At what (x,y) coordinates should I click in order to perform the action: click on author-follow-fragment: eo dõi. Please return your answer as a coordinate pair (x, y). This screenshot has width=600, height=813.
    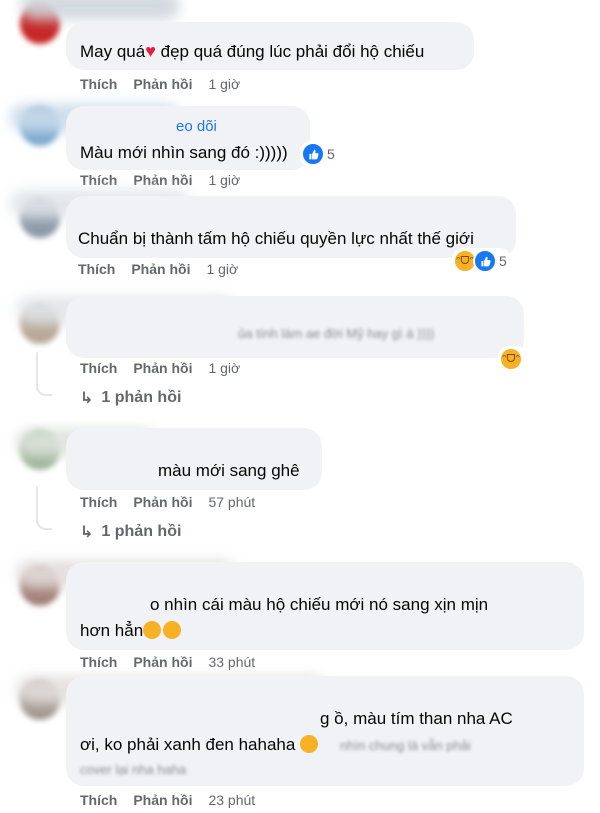
    Looking at the image, I should click on (196, 127).